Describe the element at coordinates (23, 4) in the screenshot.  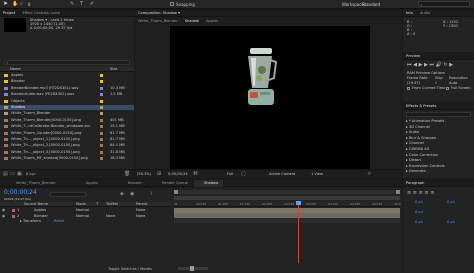
I see `zoom-tool-icon: ⌕` at that location.